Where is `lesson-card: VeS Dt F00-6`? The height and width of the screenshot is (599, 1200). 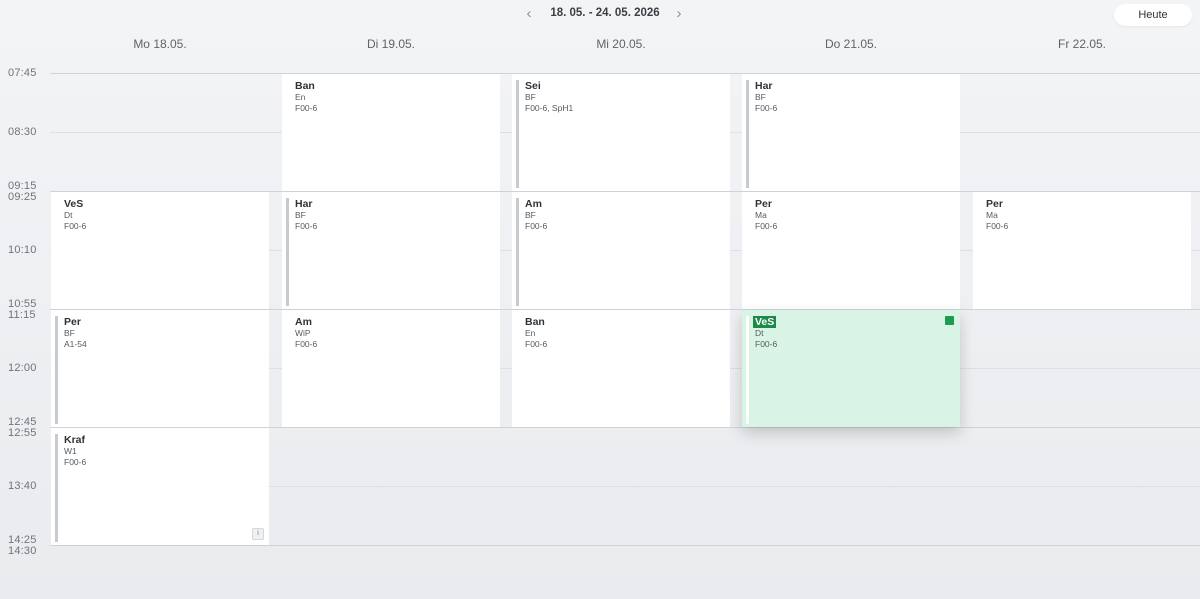 lesson-card: VeS Dt F00-6 is located at coordinates (160, 250).